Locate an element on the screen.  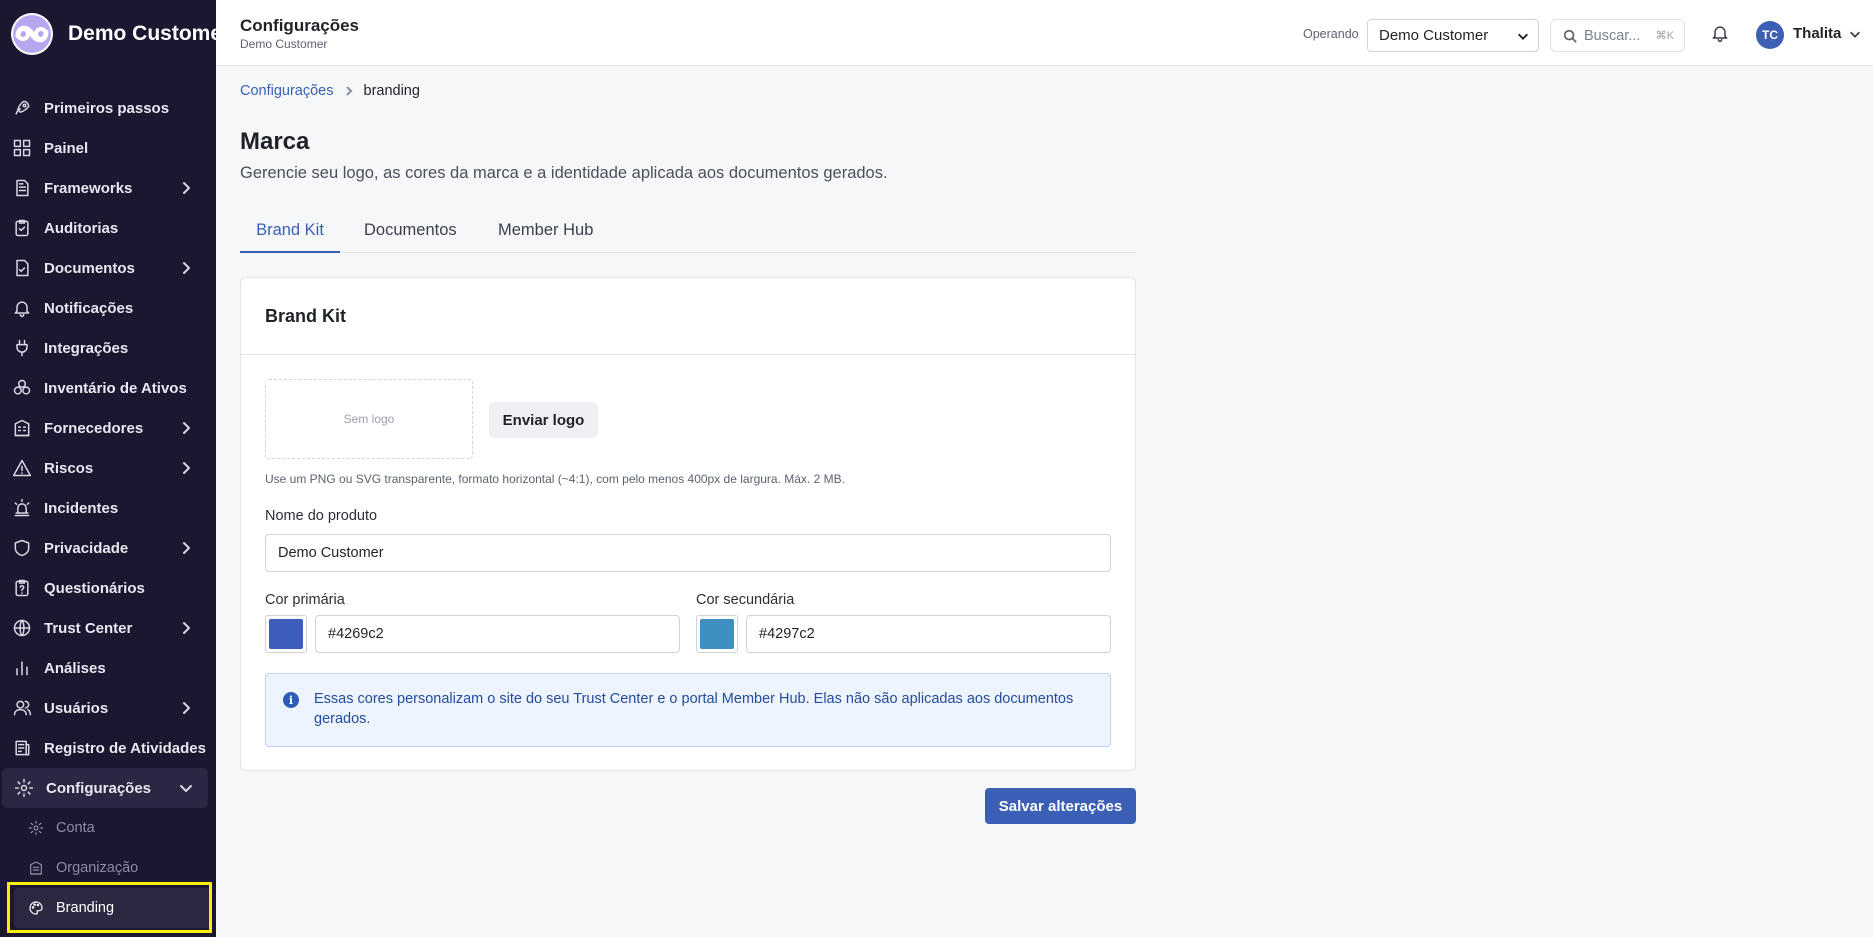
sidebar-item-label: Análises is located at coordinates (75, 668).